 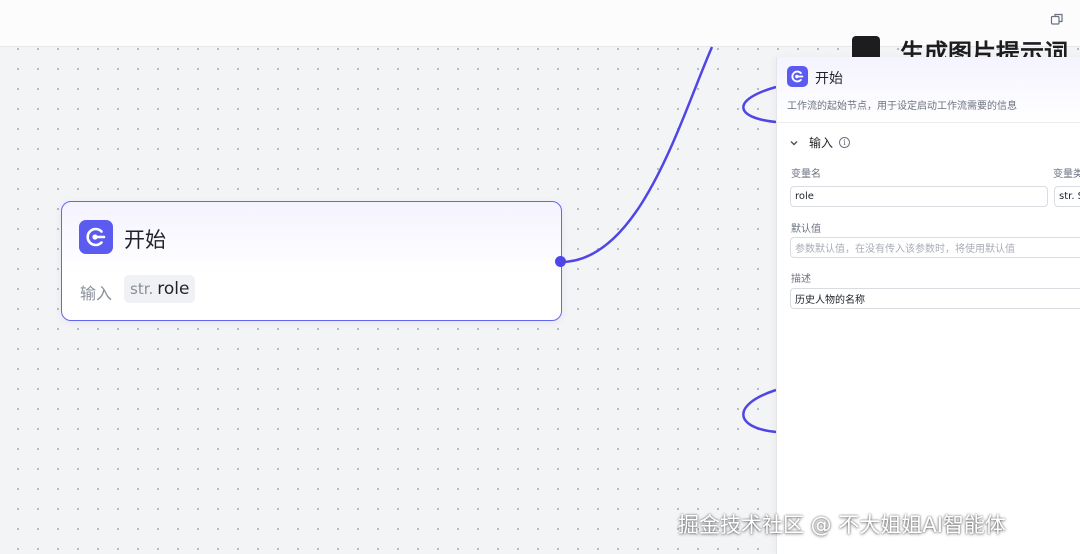 I want to click on panel-header: 开始 工作流的起始节点，用于设定启动工作流需要的信息, so click(x=928, y=90).